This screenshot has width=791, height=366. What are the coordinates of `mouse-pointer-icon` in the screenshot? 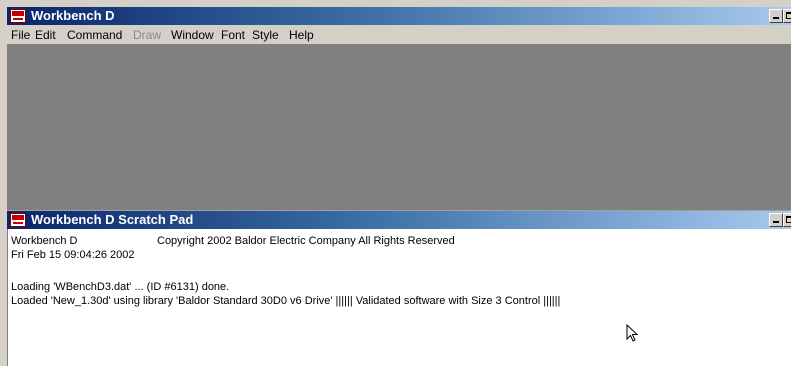 It's located at (632, 333).